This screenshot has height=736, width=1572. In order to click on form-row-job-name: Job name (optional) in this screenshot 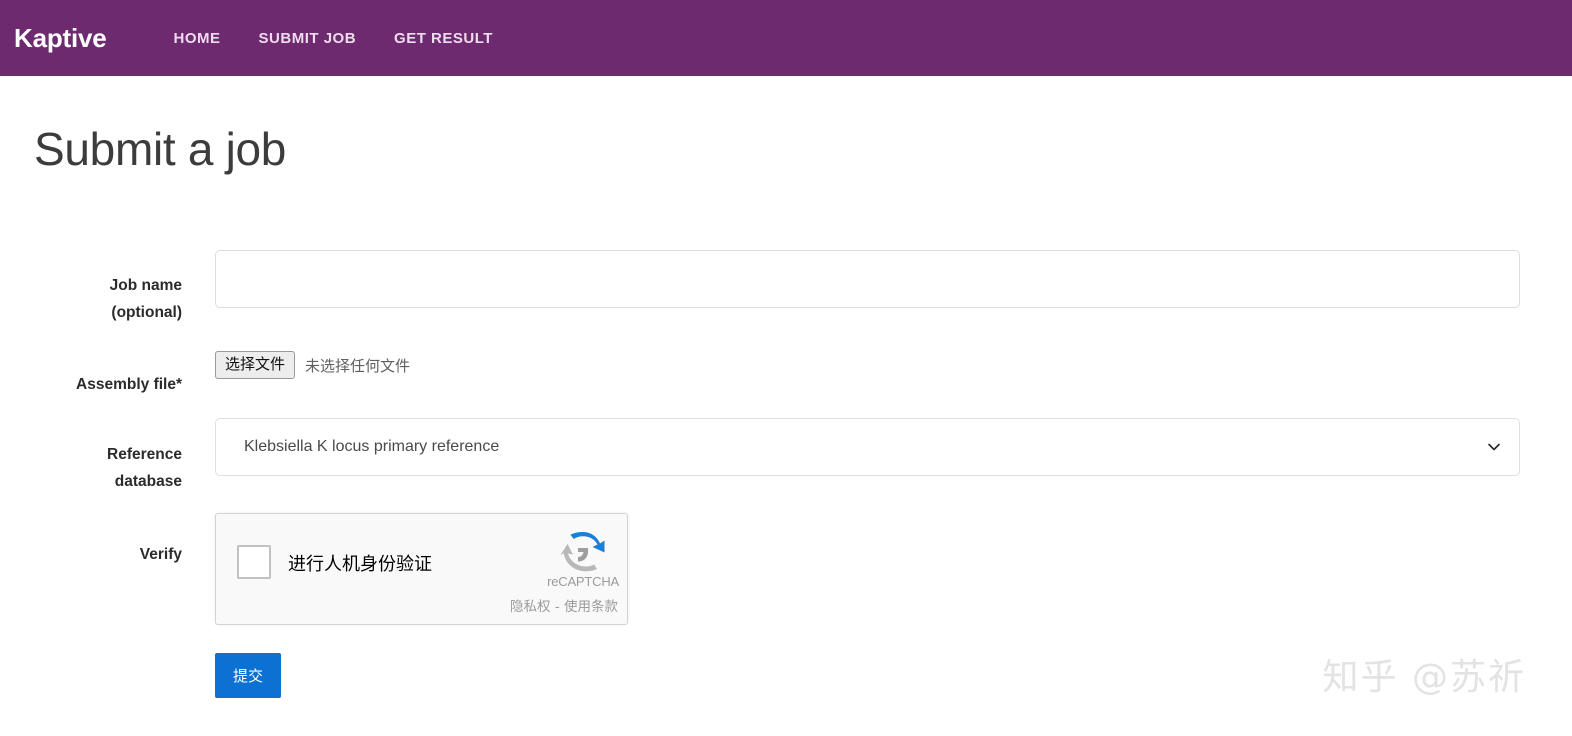, I will do `click(786, 298)`.